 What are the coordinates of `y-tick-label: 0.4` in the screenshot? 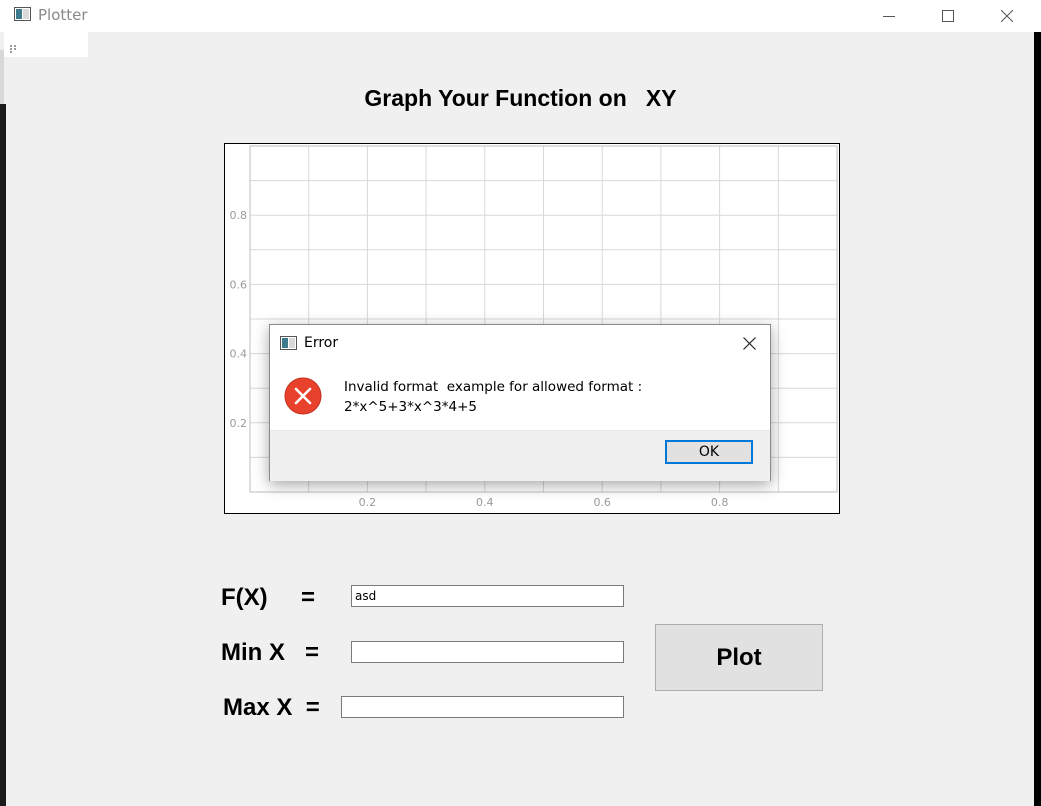 It's located at (239, 354).